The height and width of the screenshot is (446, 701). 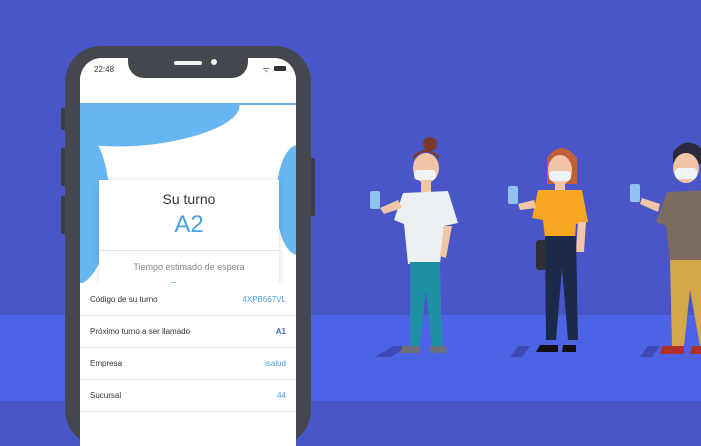 What do you see at coordinates (414, 245) in the screenshot?
I see `person-white-shirt` at bounding box center [414, 245].